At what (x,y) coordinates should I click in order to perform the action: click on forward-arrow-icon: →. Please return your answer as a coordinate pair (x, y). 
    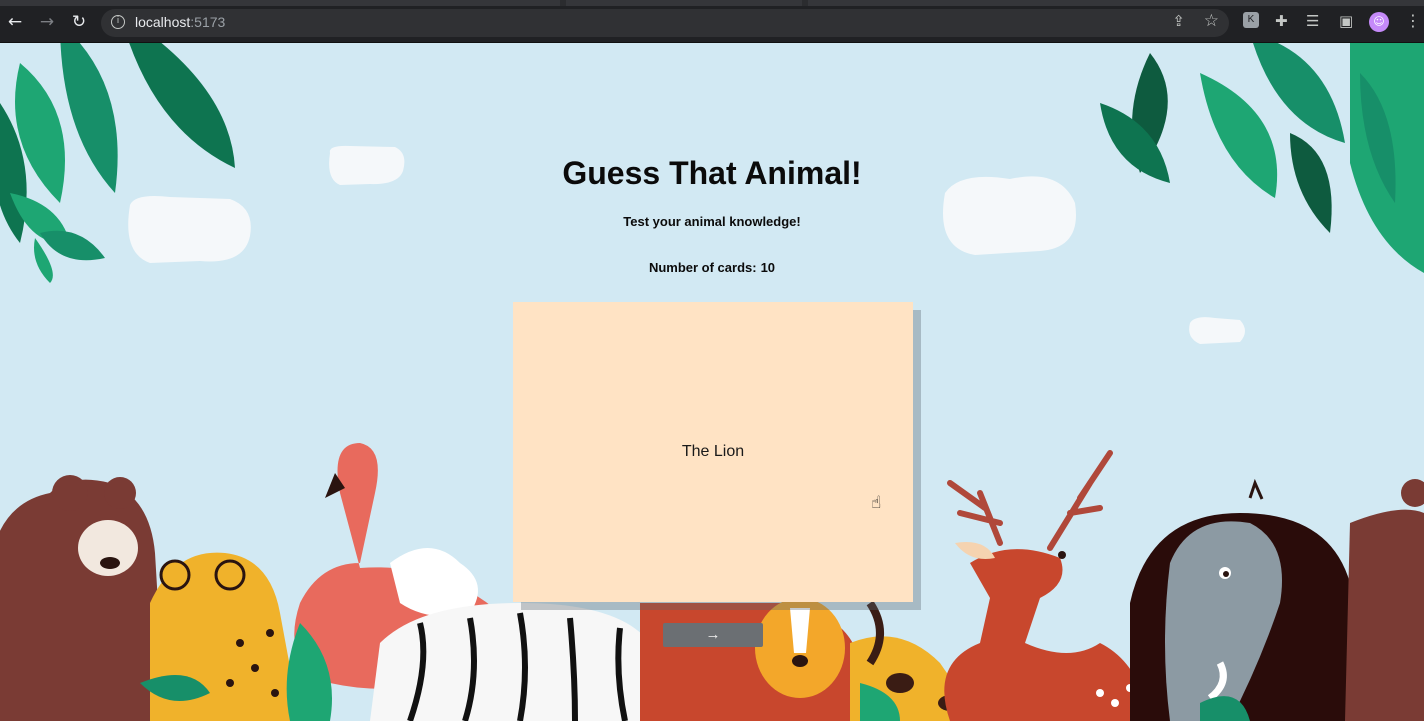
    Looking at the image, I should click on (47, 22).